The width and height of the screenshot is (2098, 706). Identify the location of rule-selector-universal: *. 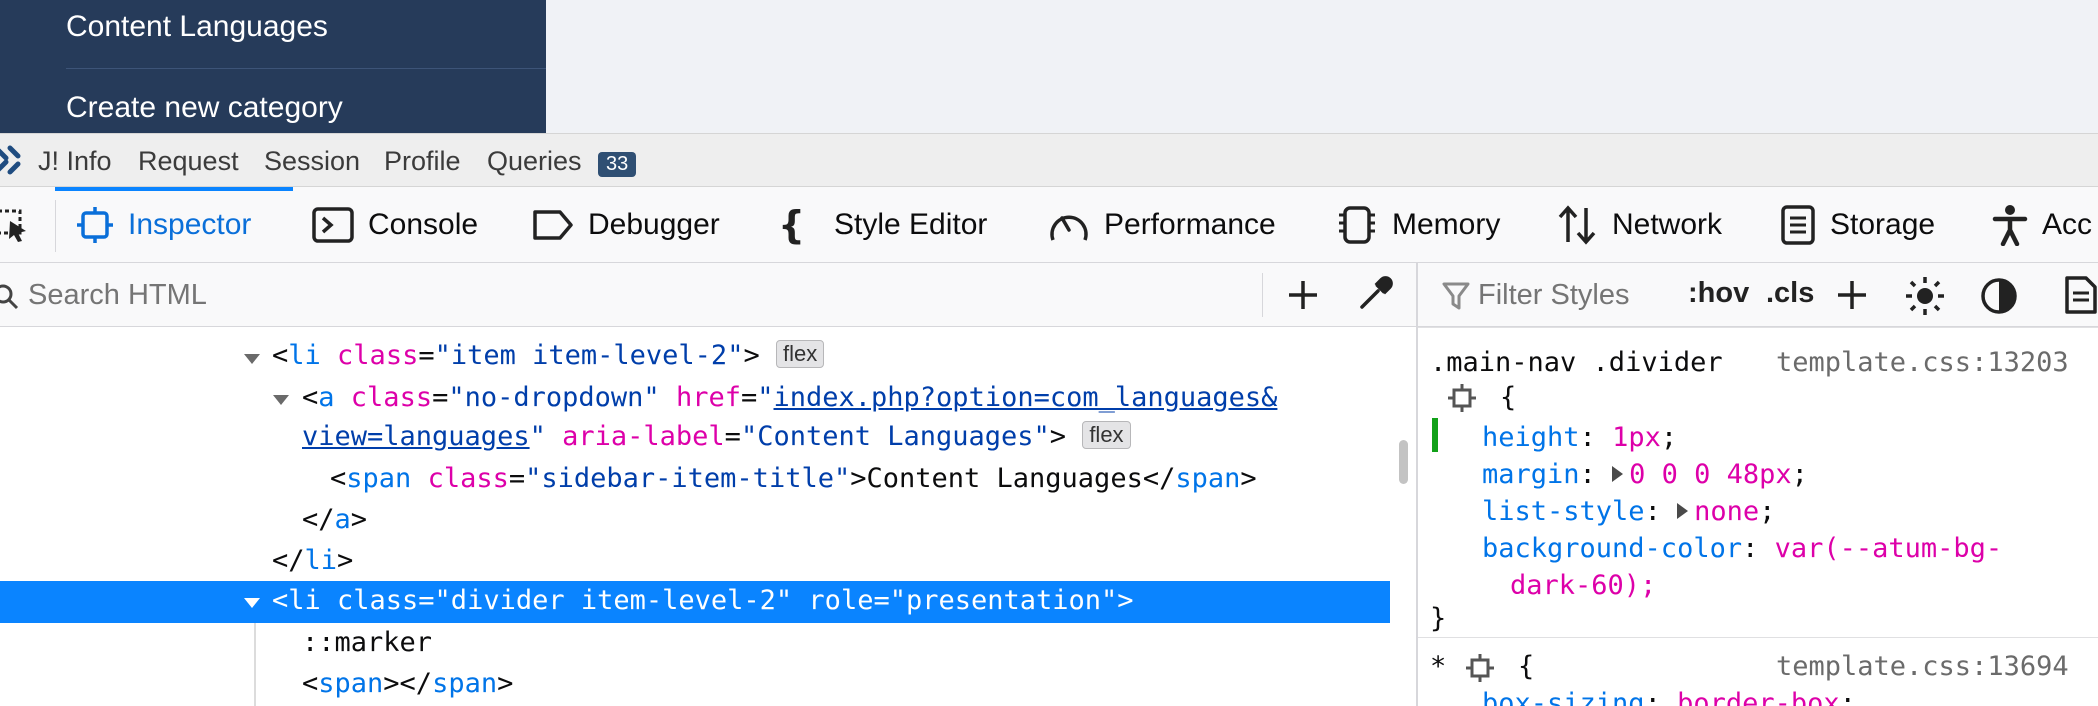
(1438, 666).